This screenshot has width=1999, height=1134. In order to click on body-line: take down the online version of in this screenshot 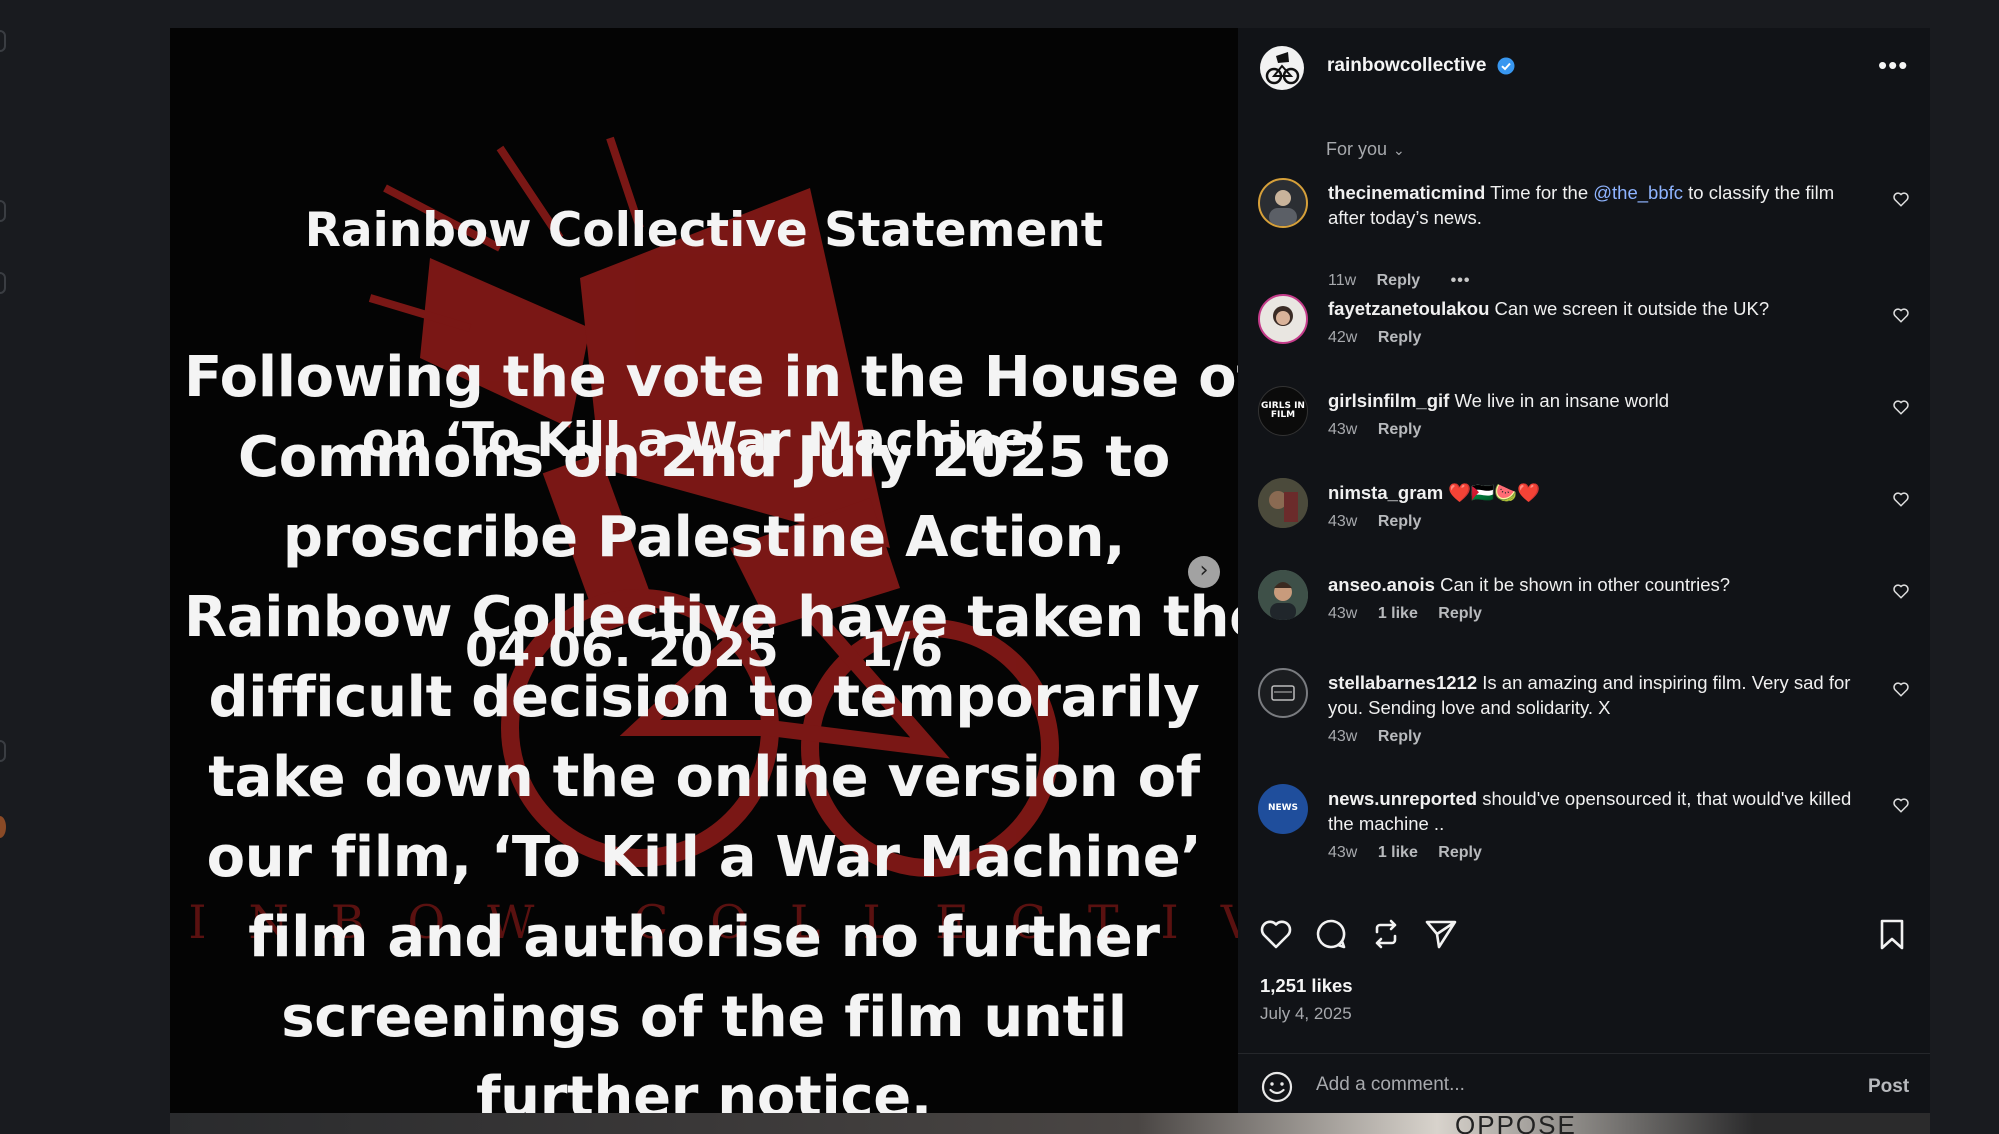, I will do `click(704, 777)`.